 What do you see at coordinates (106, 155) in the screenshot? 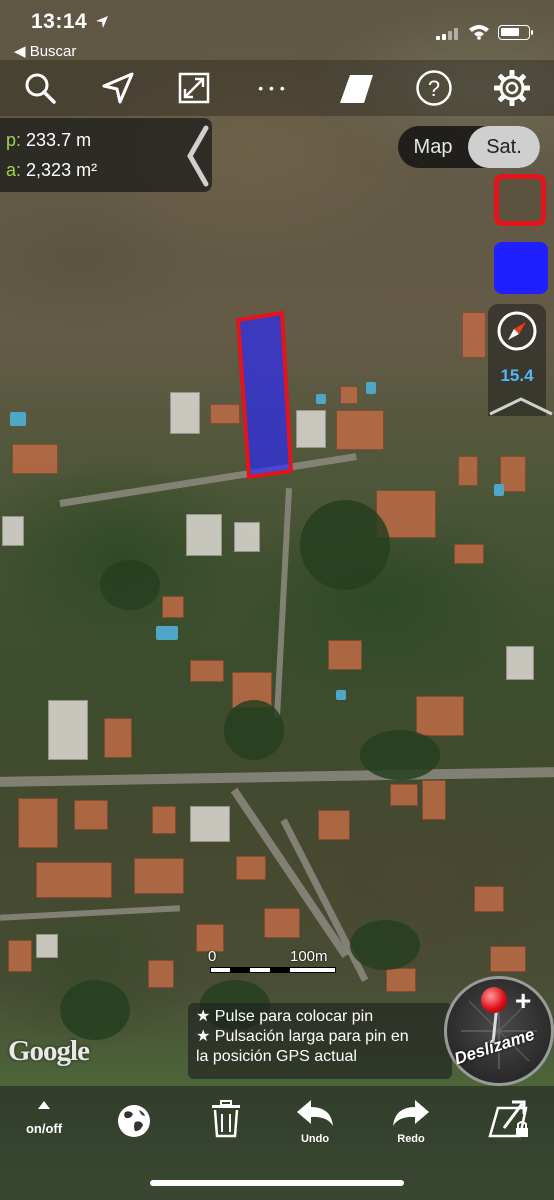
I see `measurement-panel: p: 233.7 m a: 2,323 m²` at bounding box center [106, 155].